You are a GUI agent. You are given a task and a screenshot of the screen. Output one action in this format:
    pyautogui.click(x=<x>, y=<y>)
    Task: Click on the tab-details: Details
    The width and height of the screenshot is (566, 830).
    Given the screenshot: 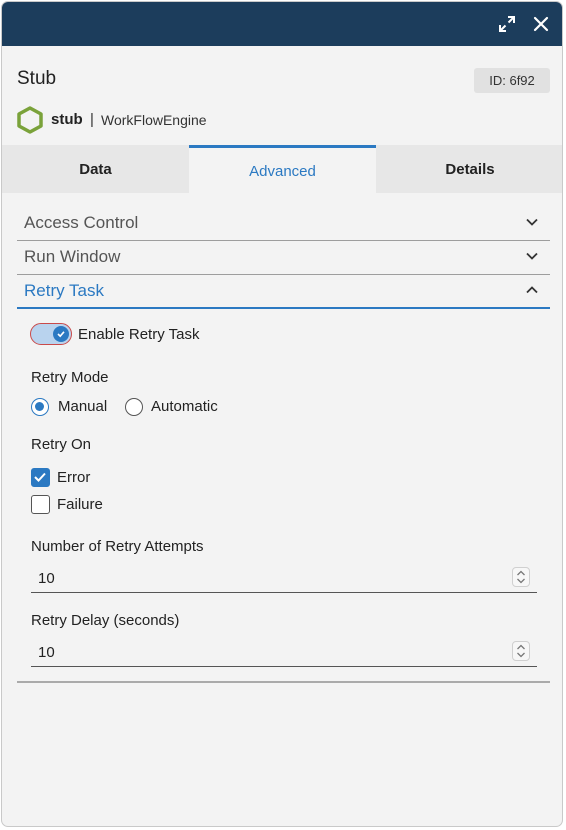 What is the action you would take?
    pyautogui.click(x=469, y=169)
    